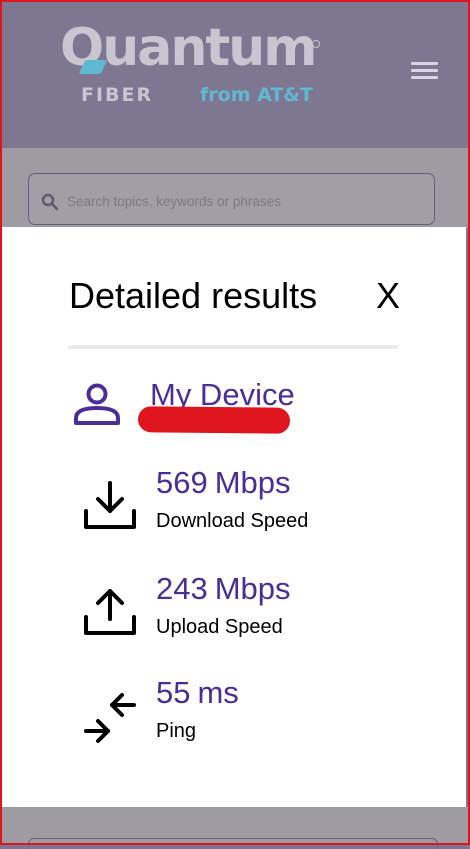 The width and height of the screenshot is (470, 849). What do you see at coordinates (117, 95) in the screenshot?
I see `logo-fiber: FIBER` at bounding box center [117, 95].